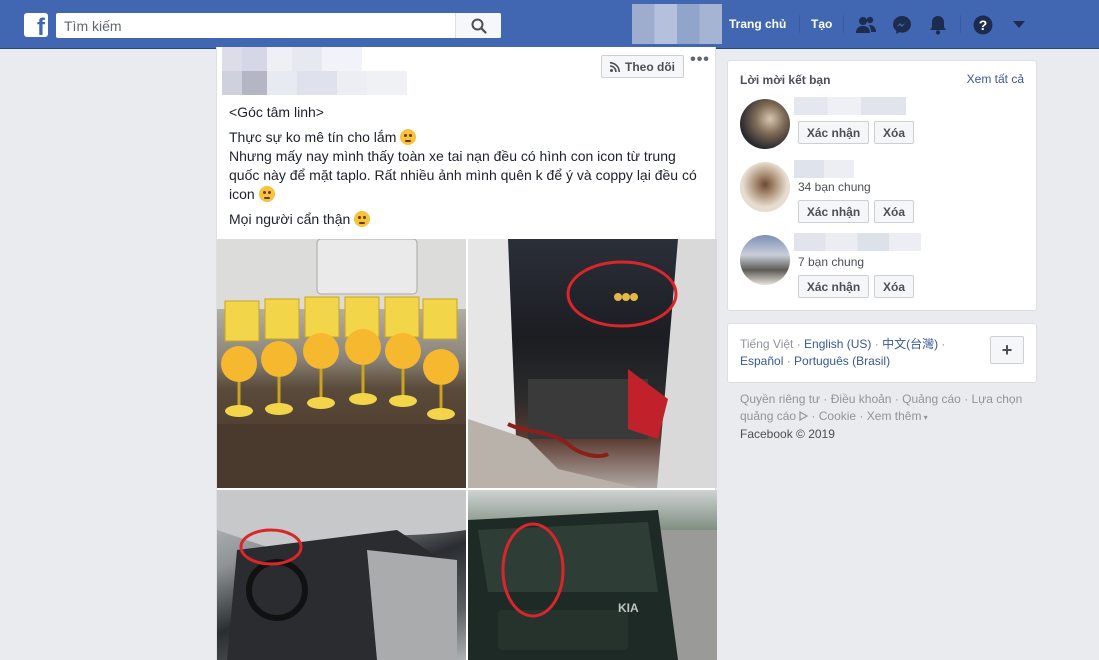 The height and width of the screenshot is (660, 1099). I want to click on post-photo-emoji-figurines, so click(341, 363).